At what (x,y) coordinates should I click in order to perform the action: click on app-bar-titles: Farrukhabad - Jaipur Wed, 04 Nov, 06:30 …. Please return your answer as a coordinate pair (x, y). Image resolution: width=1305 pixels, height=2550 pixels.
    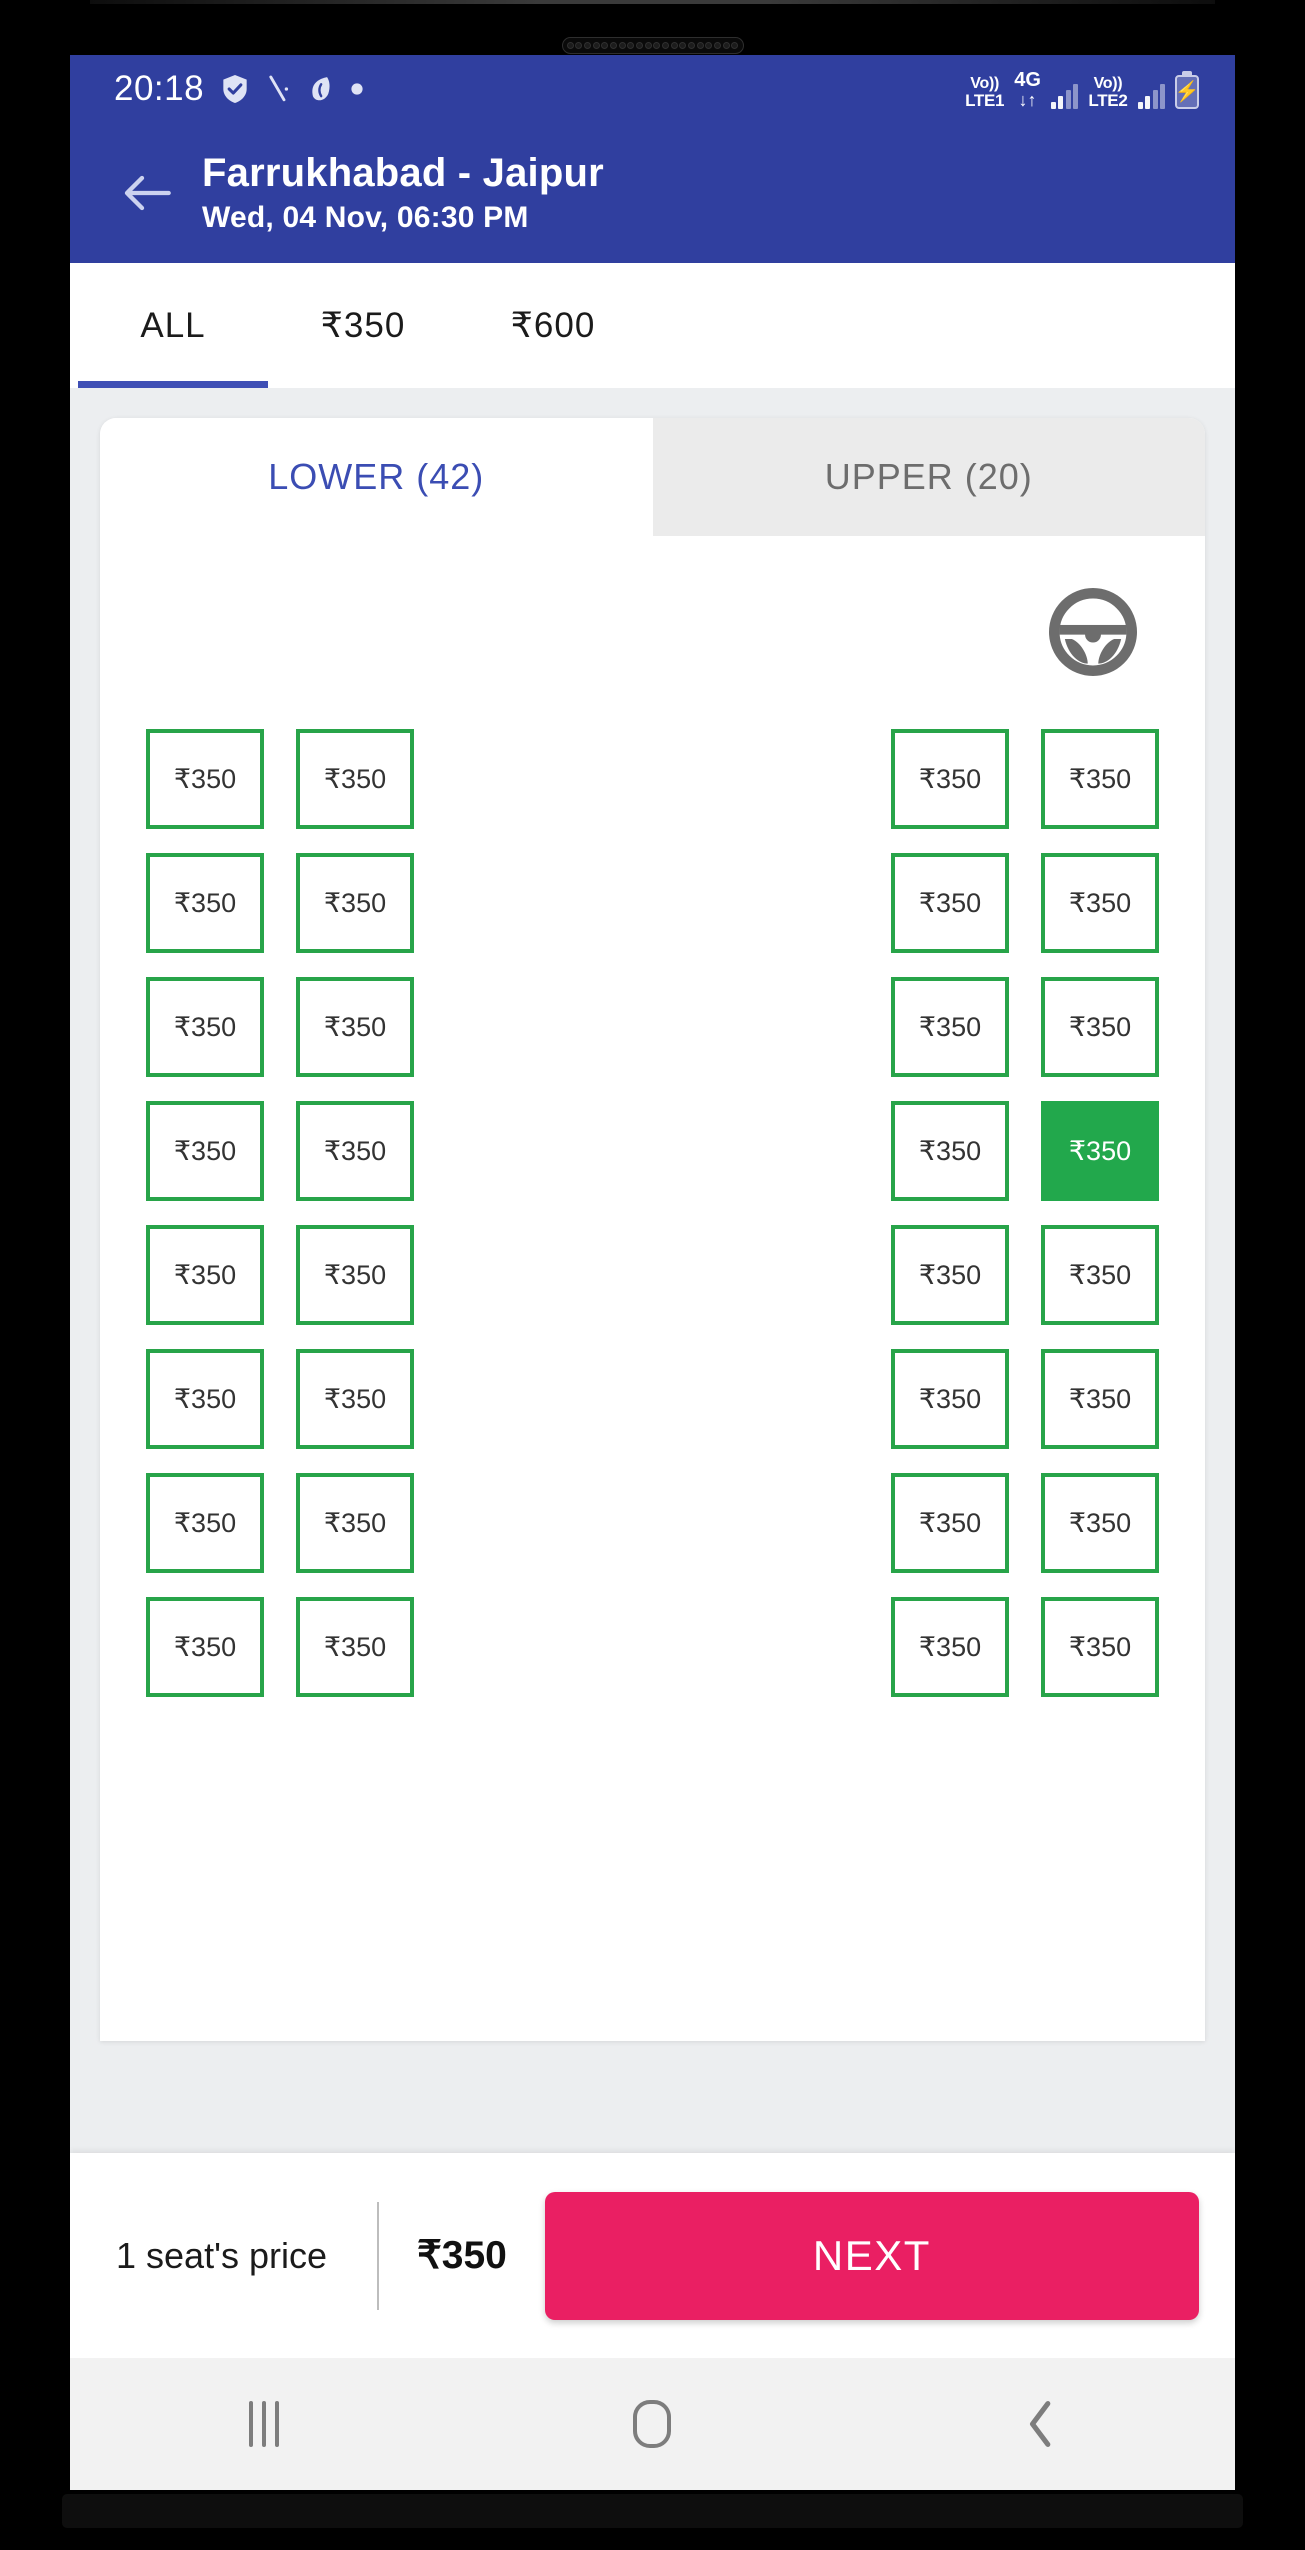
    Looking at the image, I should click on (403, 193).